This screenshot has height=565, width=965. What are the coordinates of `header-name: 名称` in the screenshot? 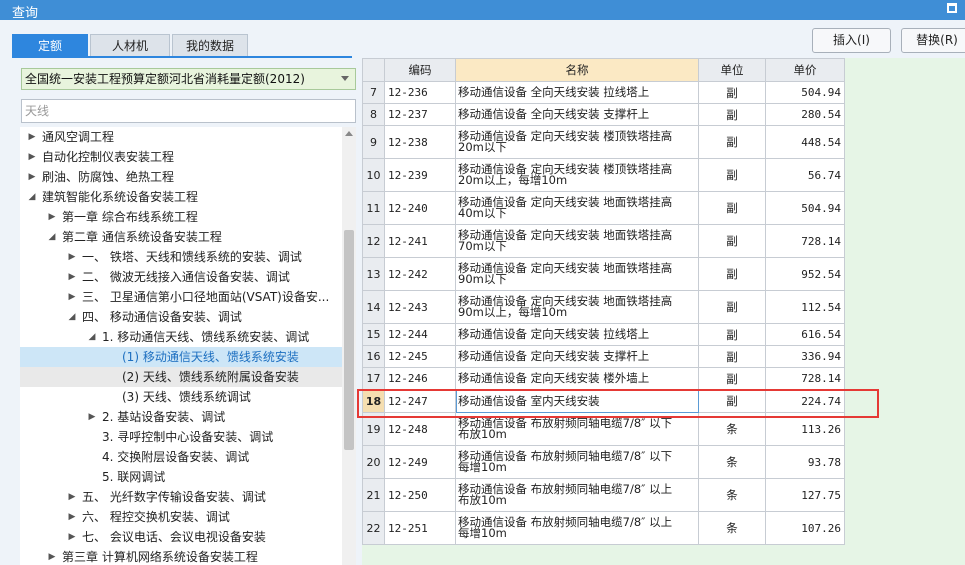 It's located at (577, 70).